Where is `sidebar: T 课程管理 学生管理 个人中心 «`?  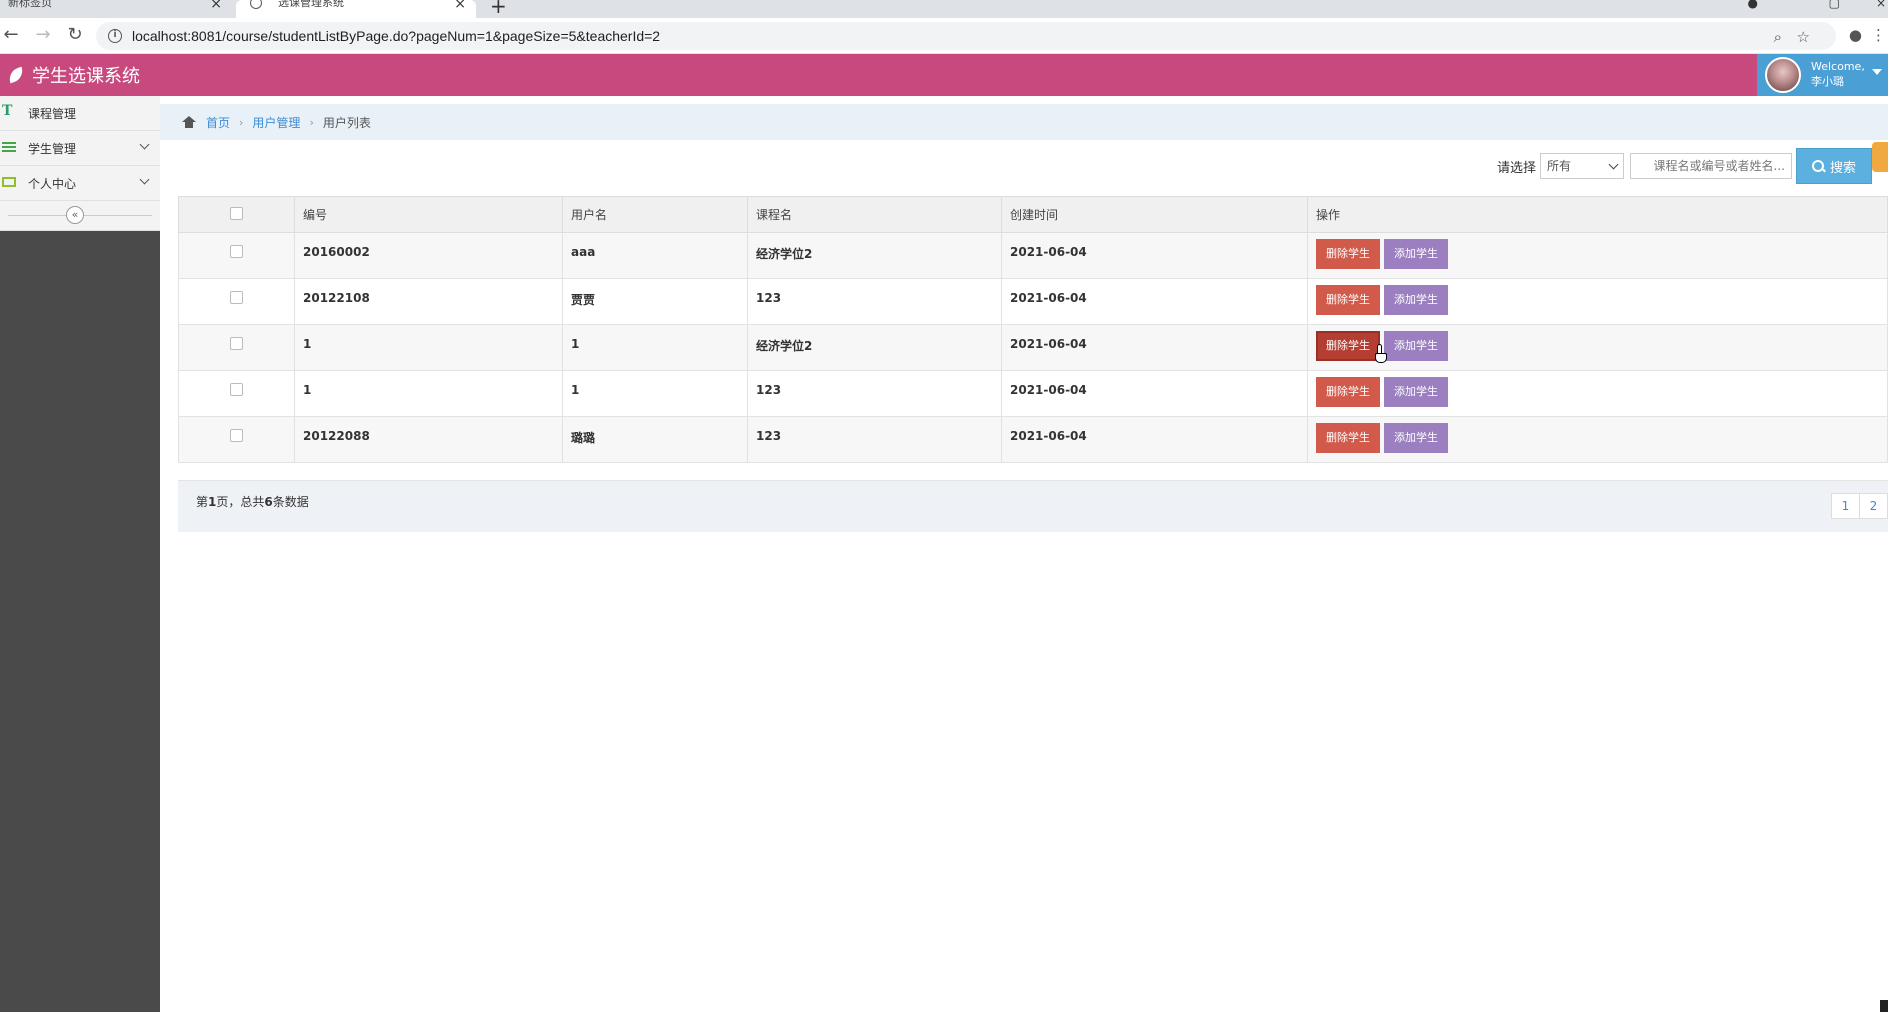 sidebar: T 课程管理 学生管理 个人中心 « is located at coordinates (80, 554).